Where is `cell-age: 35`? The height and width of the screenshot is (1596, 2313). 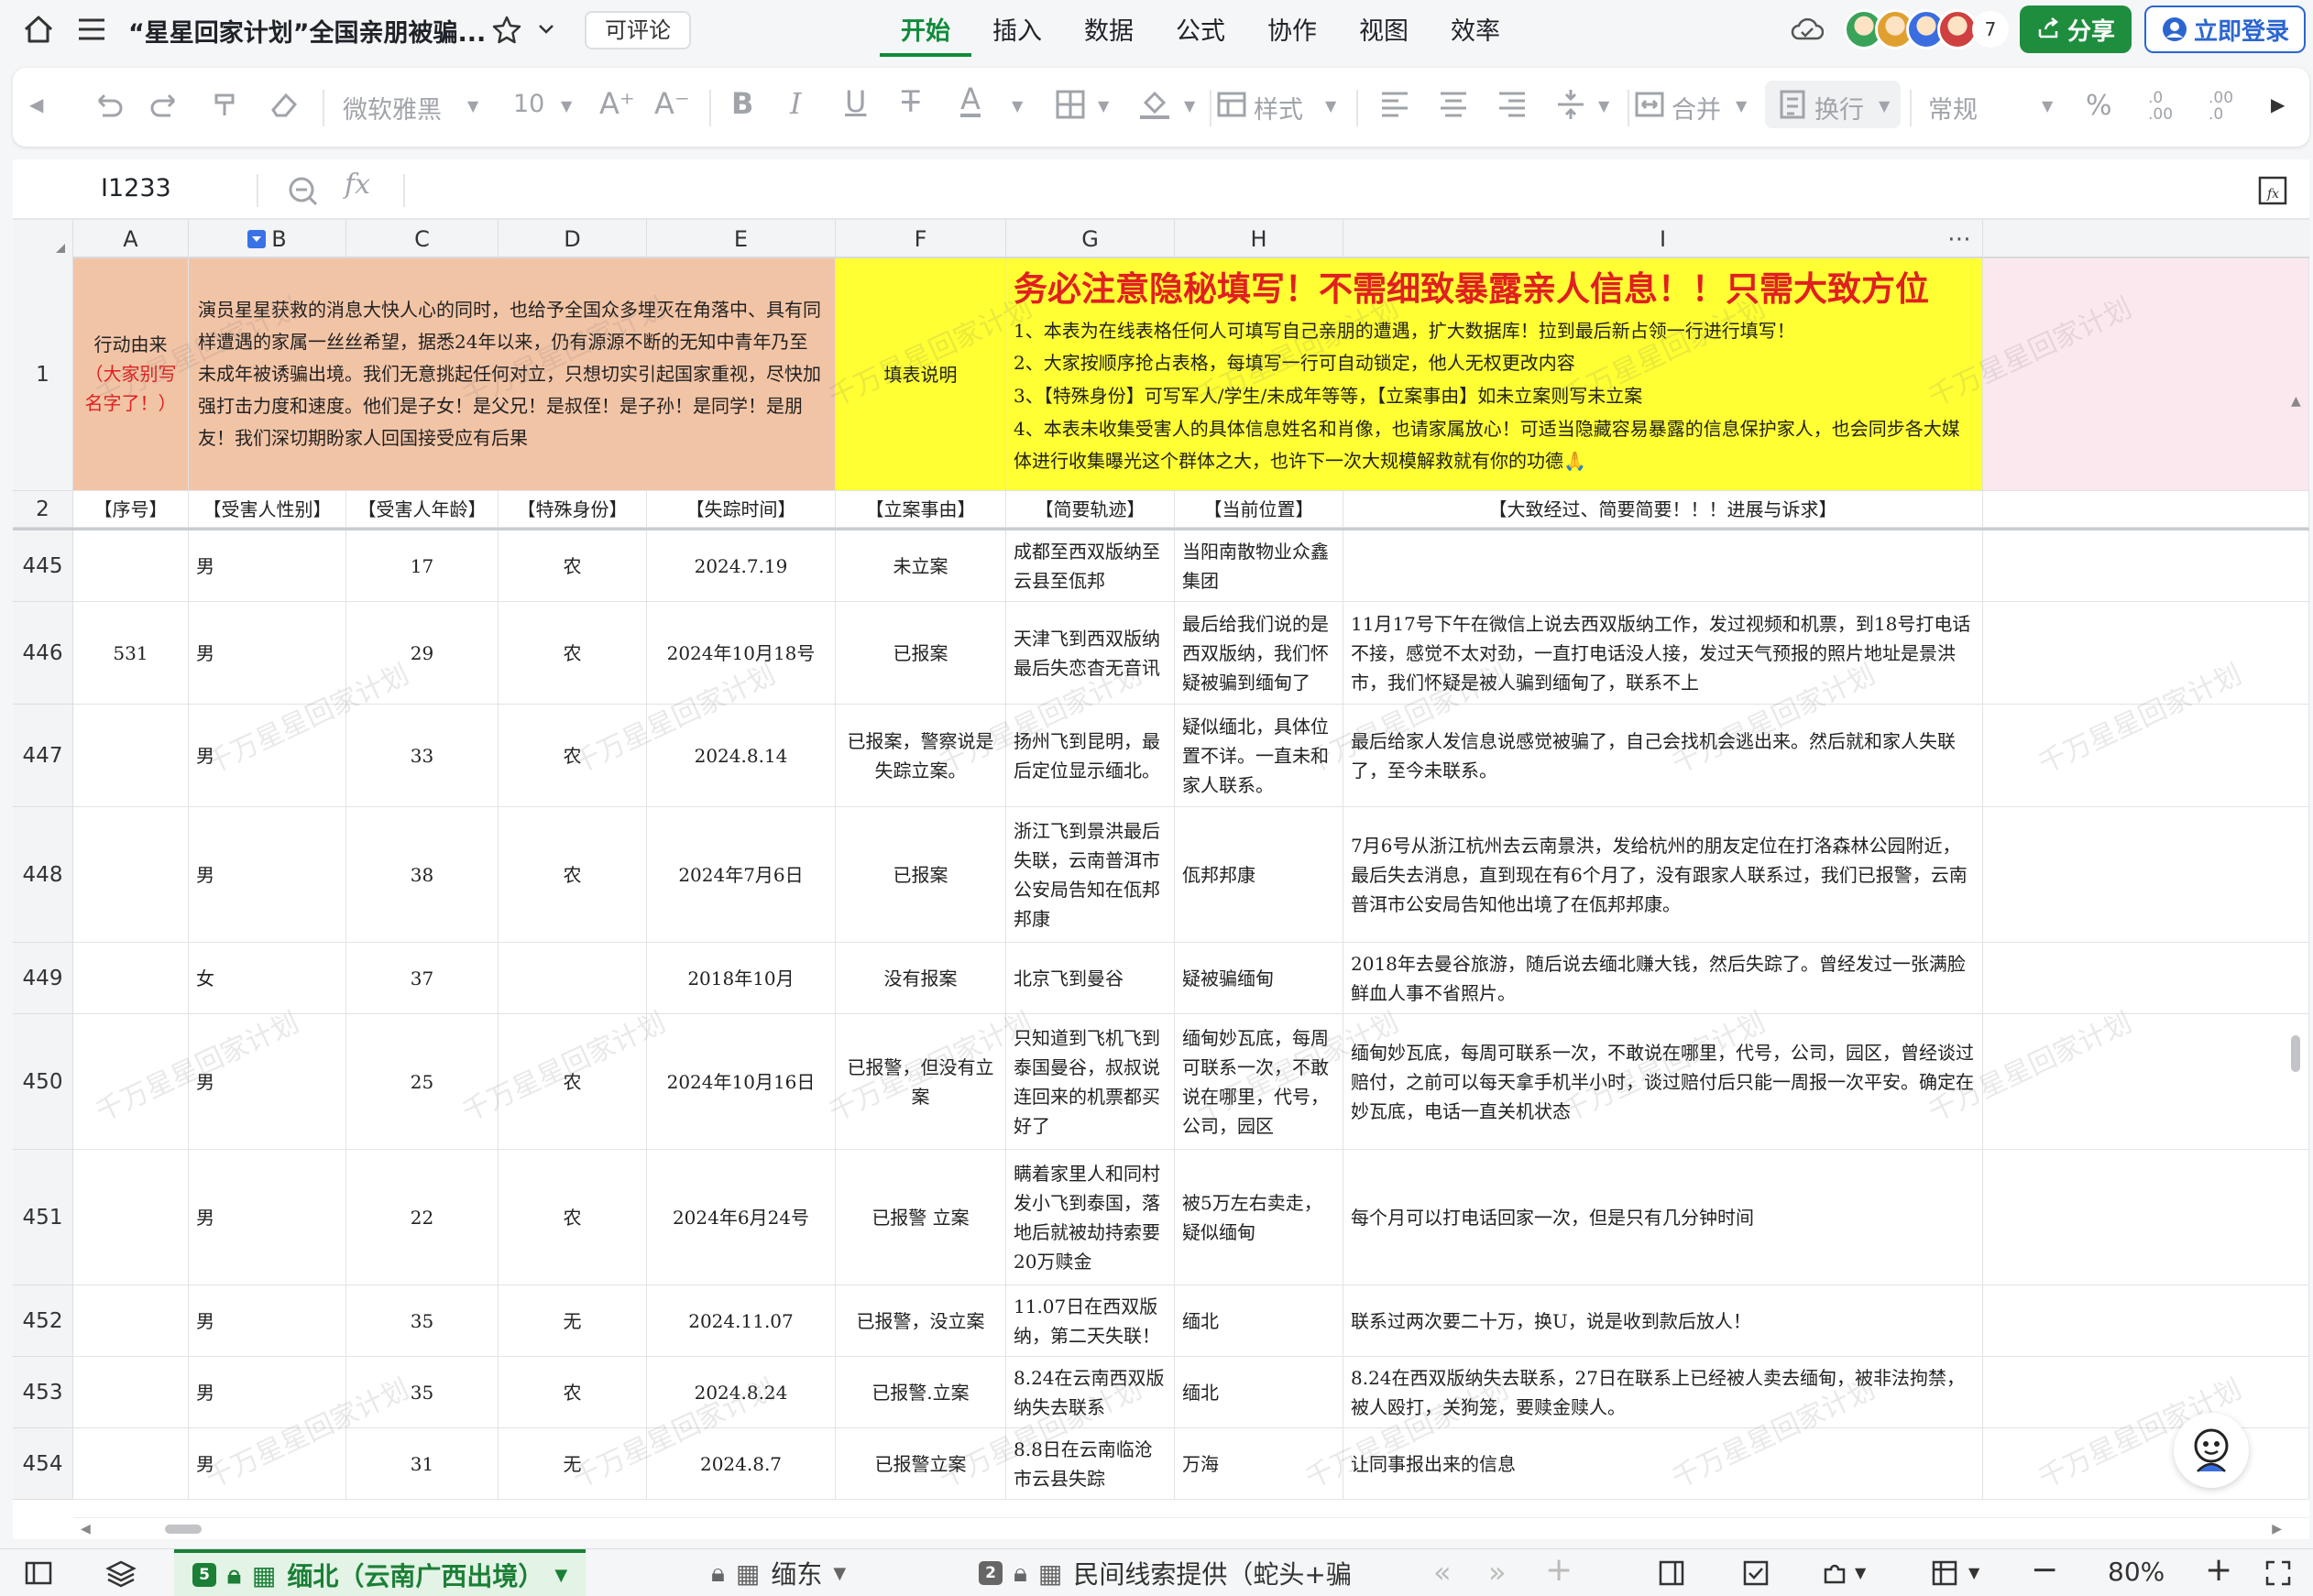 cell-age: 35 is located at coordinates (422, 1321).